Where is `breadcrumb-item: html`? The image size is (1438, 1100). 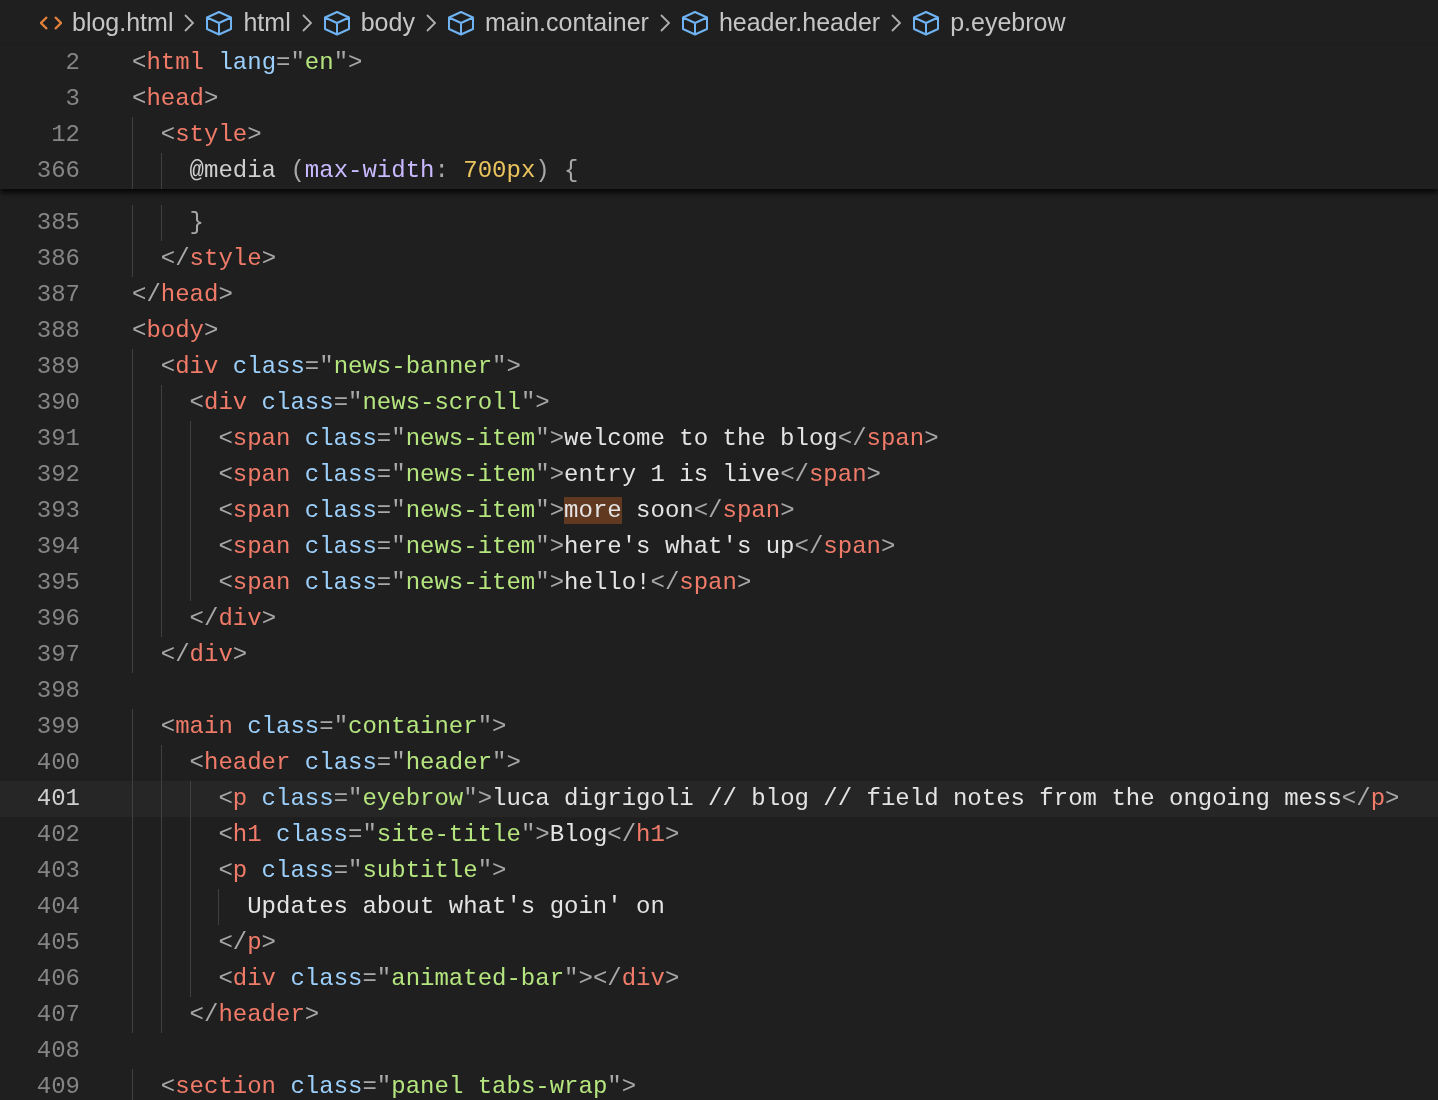 breadcrumb-item: html is located at coordinates (267, 22).